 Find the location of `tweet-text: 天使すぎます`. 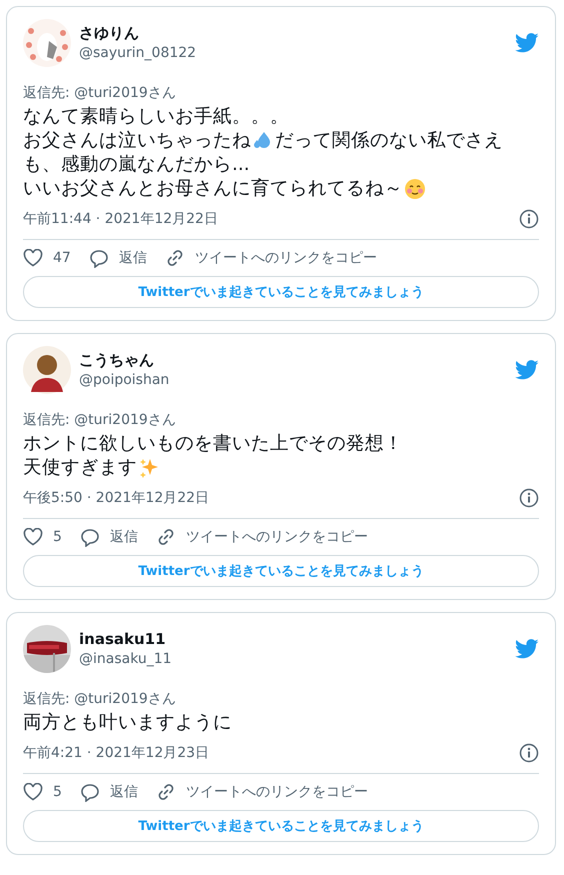

tweet-text: 天使すぎます is located at coordinates (80, 468).